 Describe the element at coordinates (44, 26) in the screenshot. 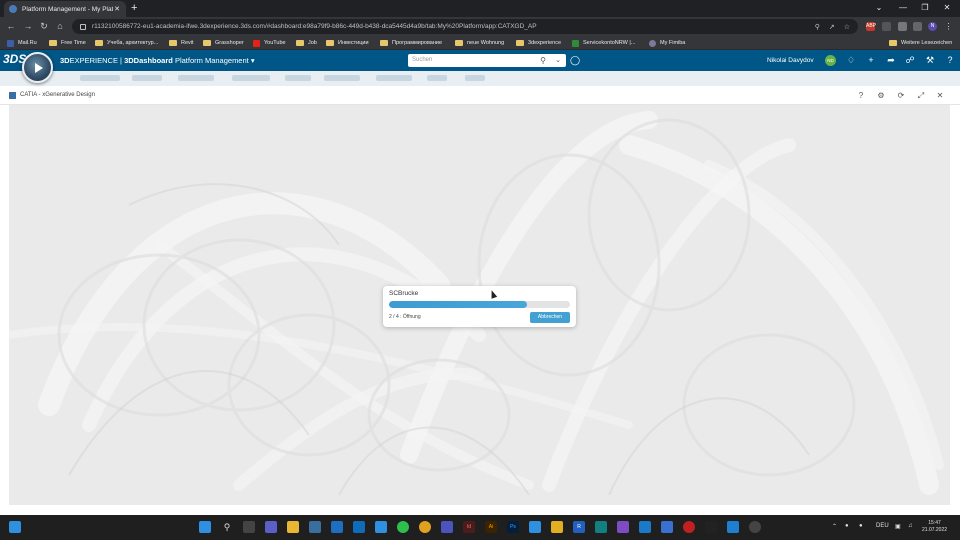

I see `reload-icon: ↻` at that location.